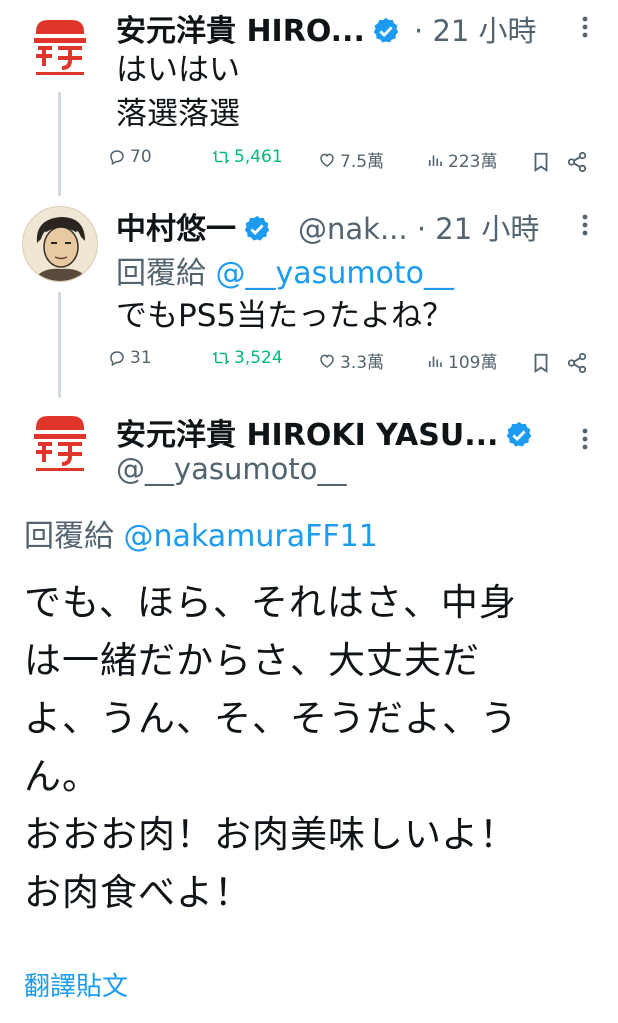  Describe the element at coordinates (178, 70) in the screenshot. I see `tweet-text-line: はいはい` at that location.